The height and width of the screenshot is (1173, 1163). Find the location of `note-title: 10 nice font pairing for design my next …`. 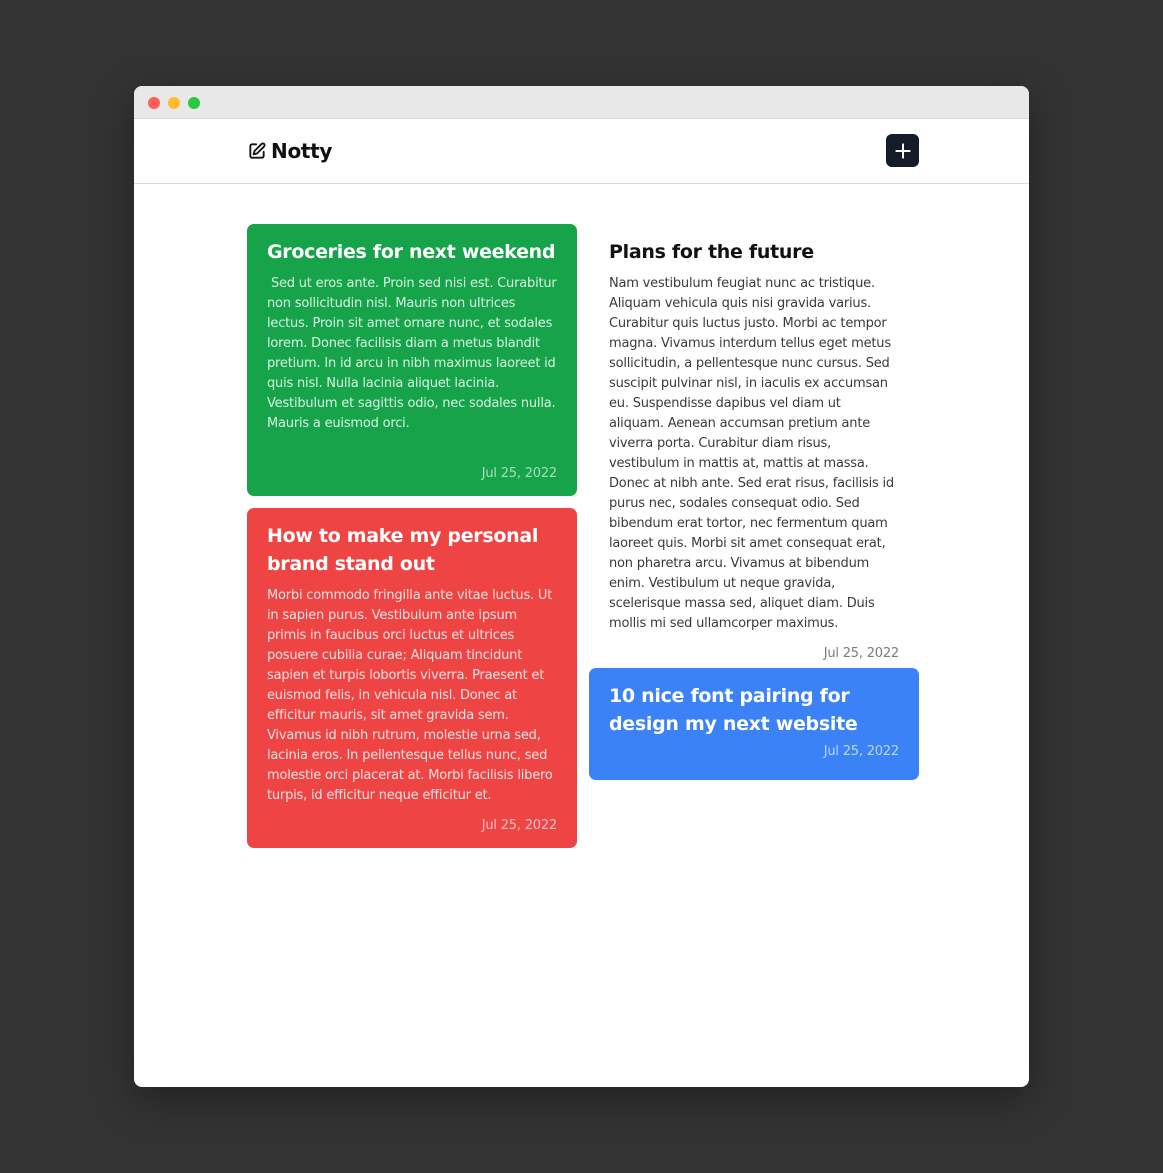

note-title: 10 nice font pairing for design my next … is located at coordinates (733, 710).